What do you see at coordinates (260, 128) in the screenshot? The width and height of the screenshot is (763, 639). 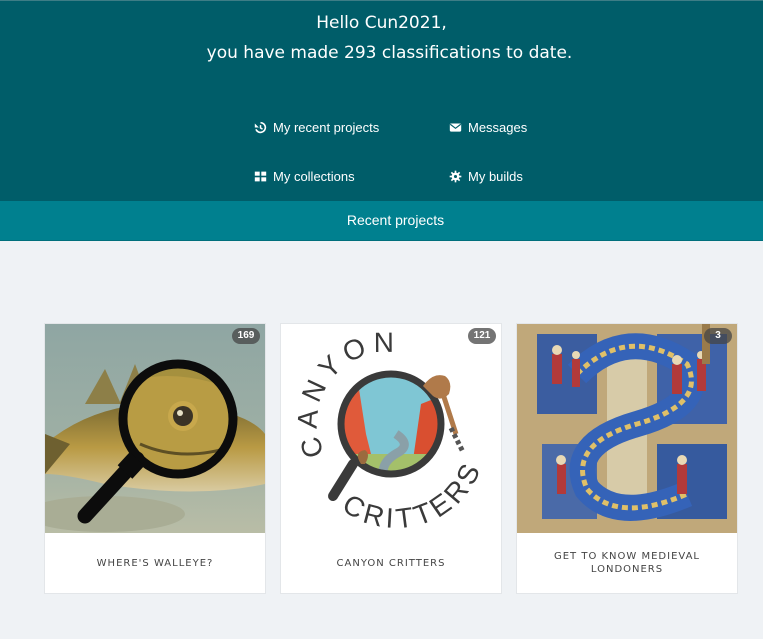 I see `history-icon` at bounding box center [260, 128].